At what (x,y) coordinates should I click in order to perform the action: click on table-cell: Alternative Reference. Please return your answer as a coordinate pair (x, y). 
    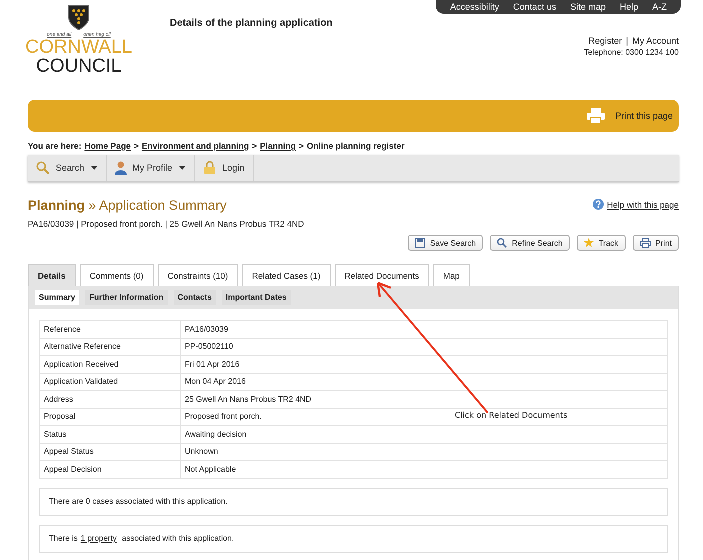
    Looking at the image, I should click on (110, 347).